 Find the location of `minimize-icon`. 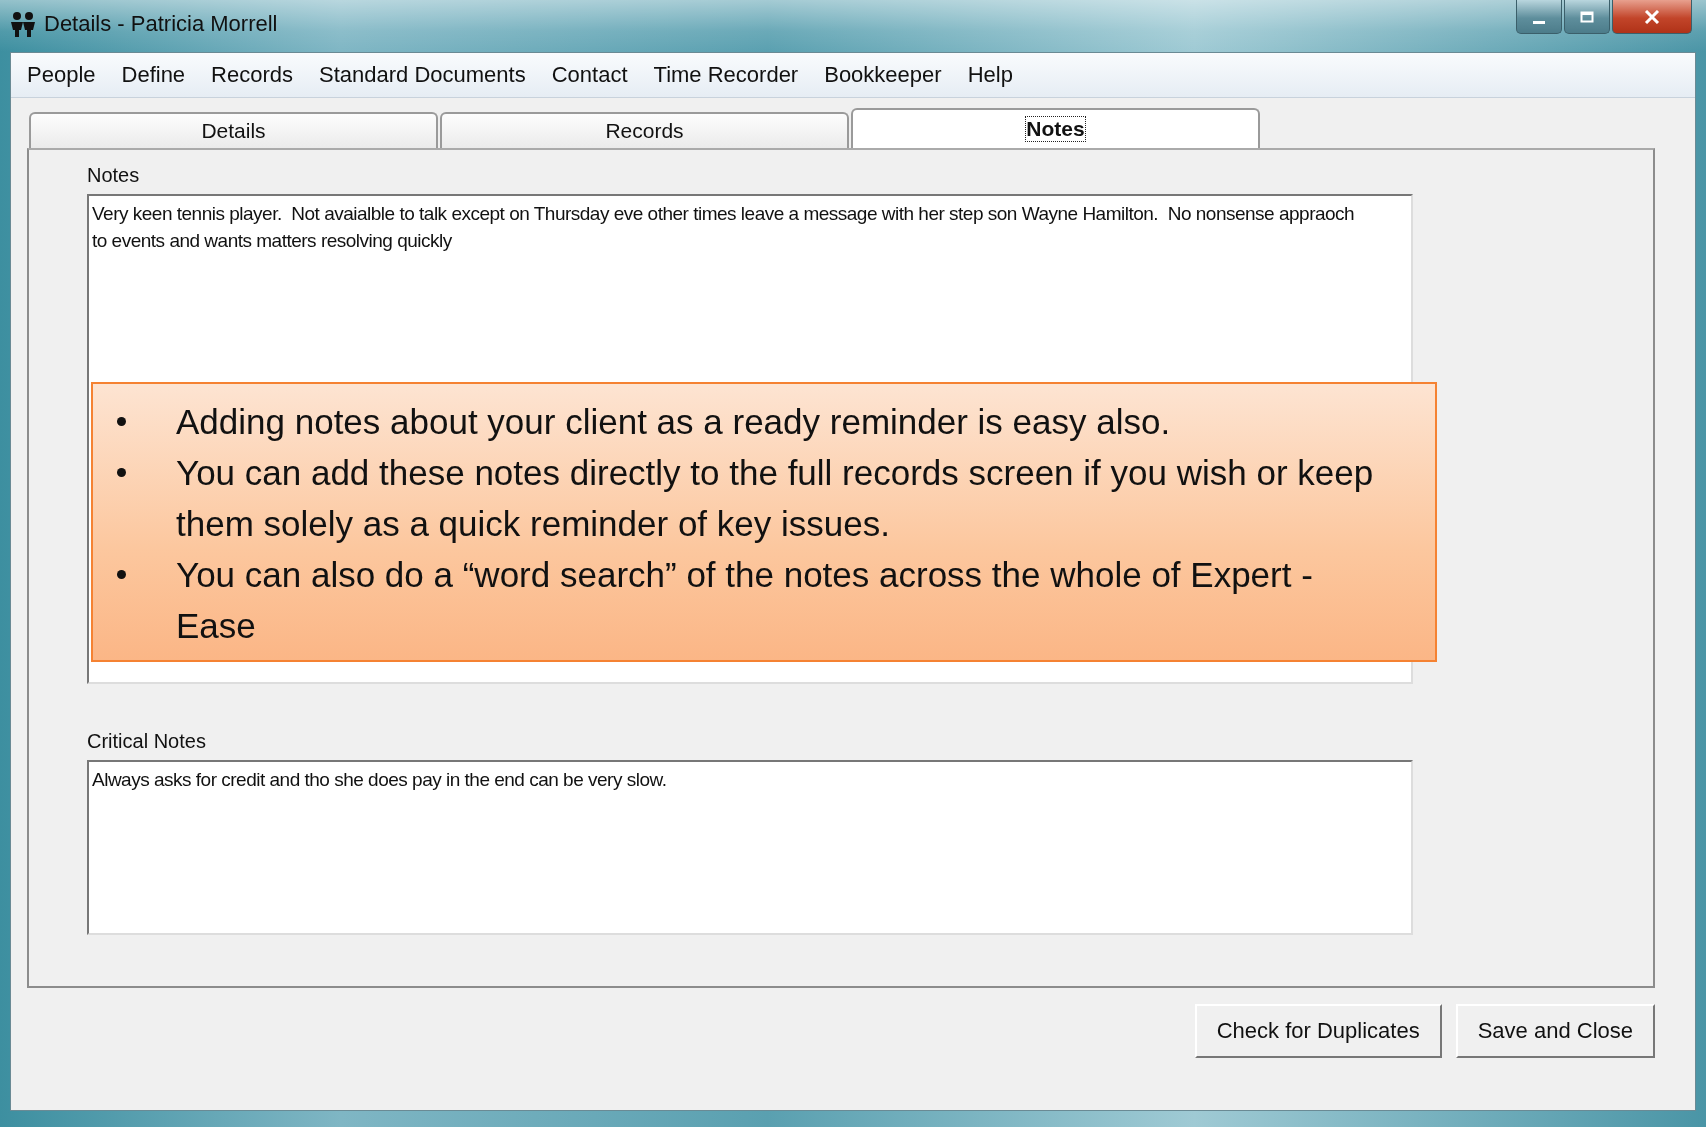

minimize-icon is located at coordinates (1539, 22).